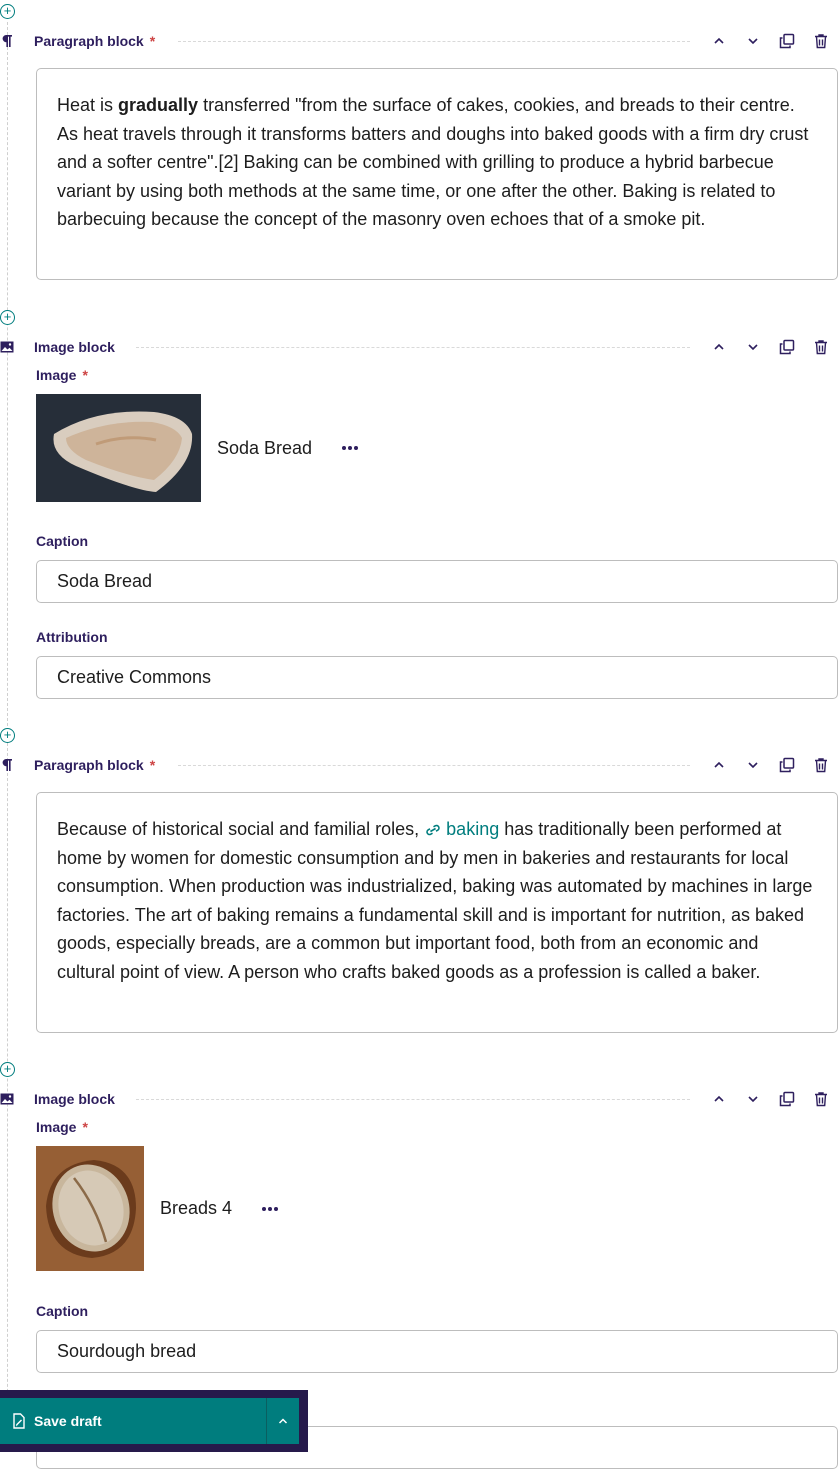  What do you see at coordinates (265, 447) in the screenshot?
I see `image-title: Soda Bread` at bounding box center [265, 447].